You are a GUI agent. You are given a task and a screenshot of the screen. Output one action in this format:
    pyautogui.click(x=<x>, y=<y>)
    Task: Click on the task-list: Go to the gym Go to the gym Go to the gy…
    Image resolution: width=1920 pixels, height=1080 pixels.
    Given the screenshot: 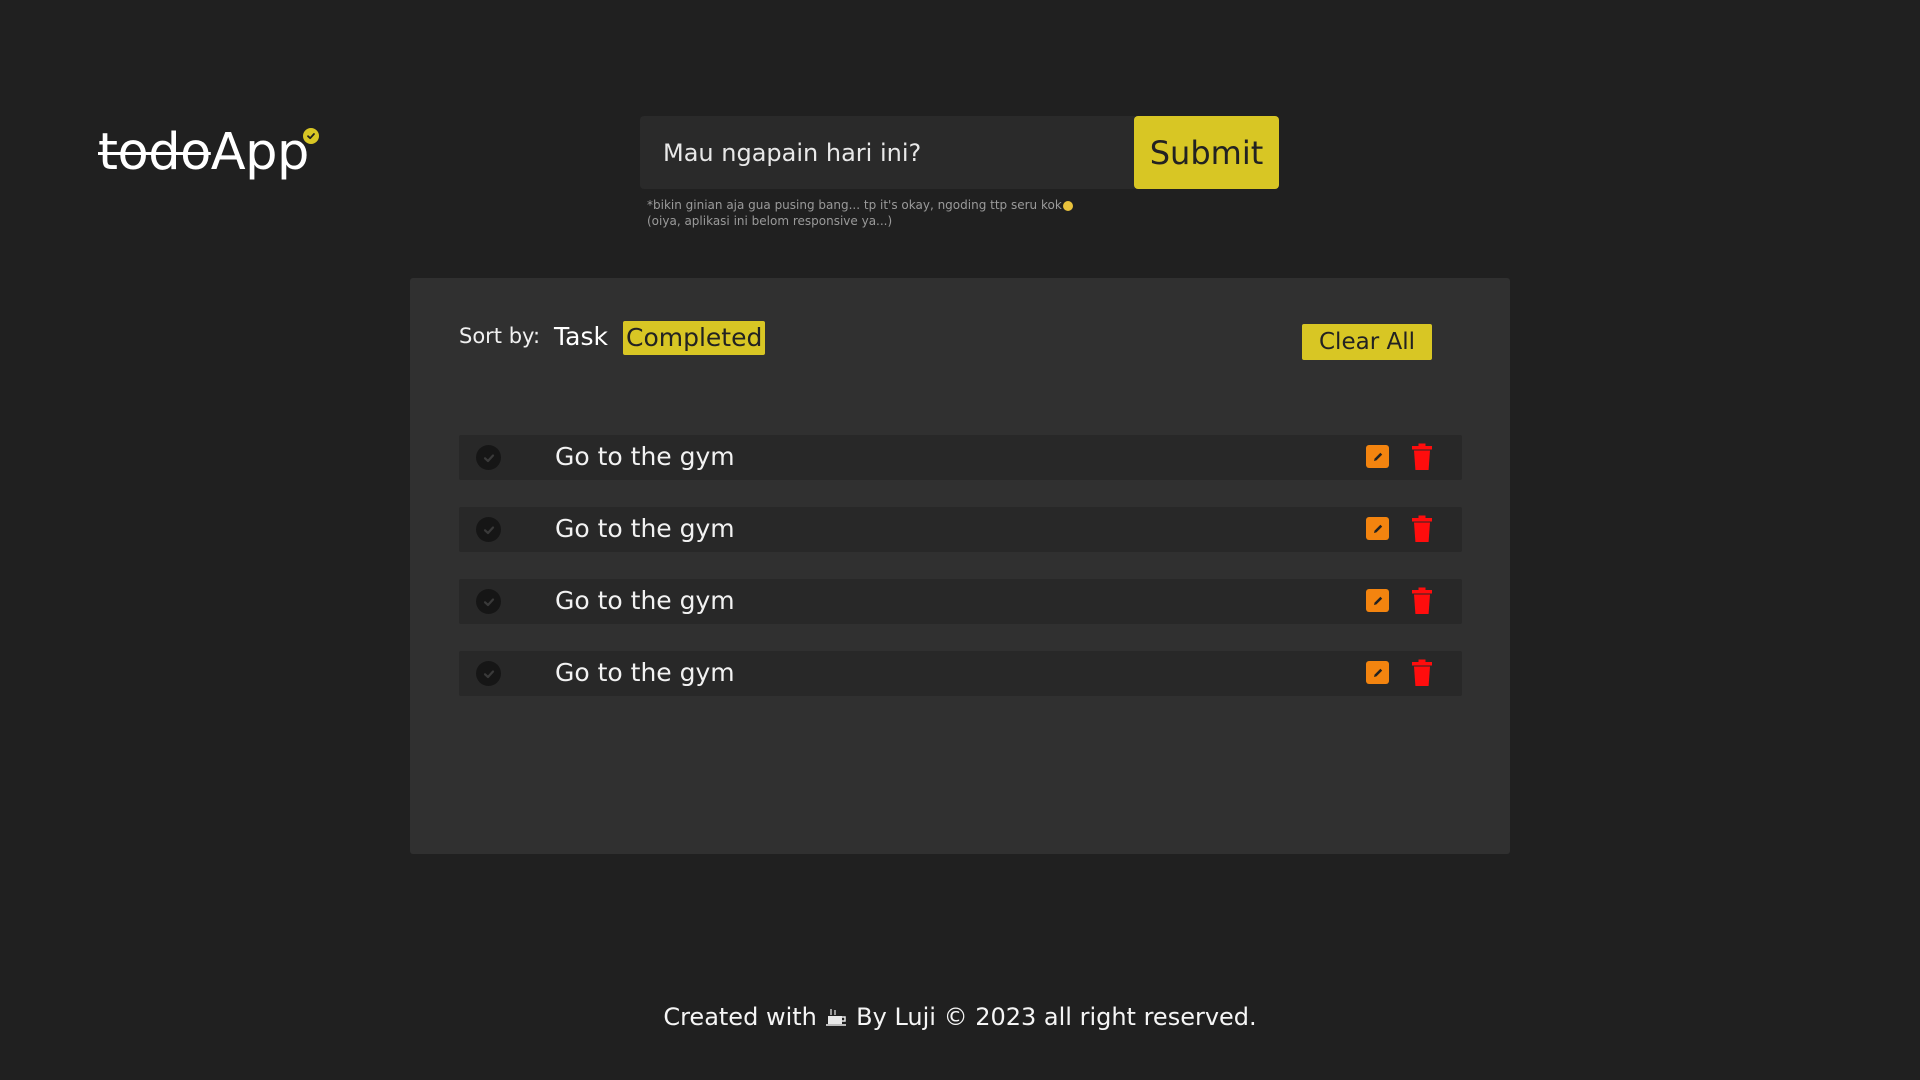 What is the action you would take?
    pyautogui.click(x=960, y=579)
    